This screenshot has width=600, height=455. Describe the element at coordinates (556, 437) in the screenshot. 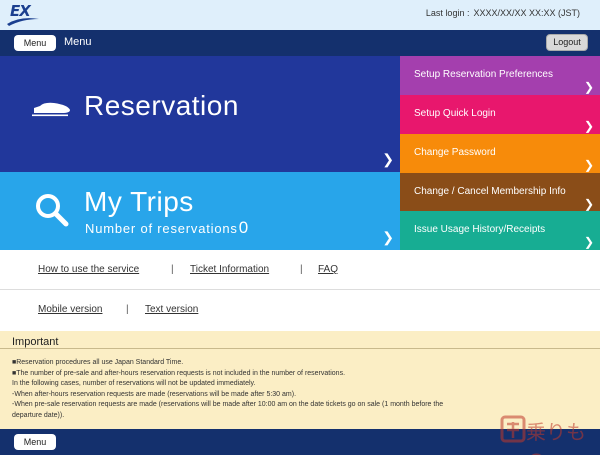

I see `watermark-text: 乗りもの` at that location.